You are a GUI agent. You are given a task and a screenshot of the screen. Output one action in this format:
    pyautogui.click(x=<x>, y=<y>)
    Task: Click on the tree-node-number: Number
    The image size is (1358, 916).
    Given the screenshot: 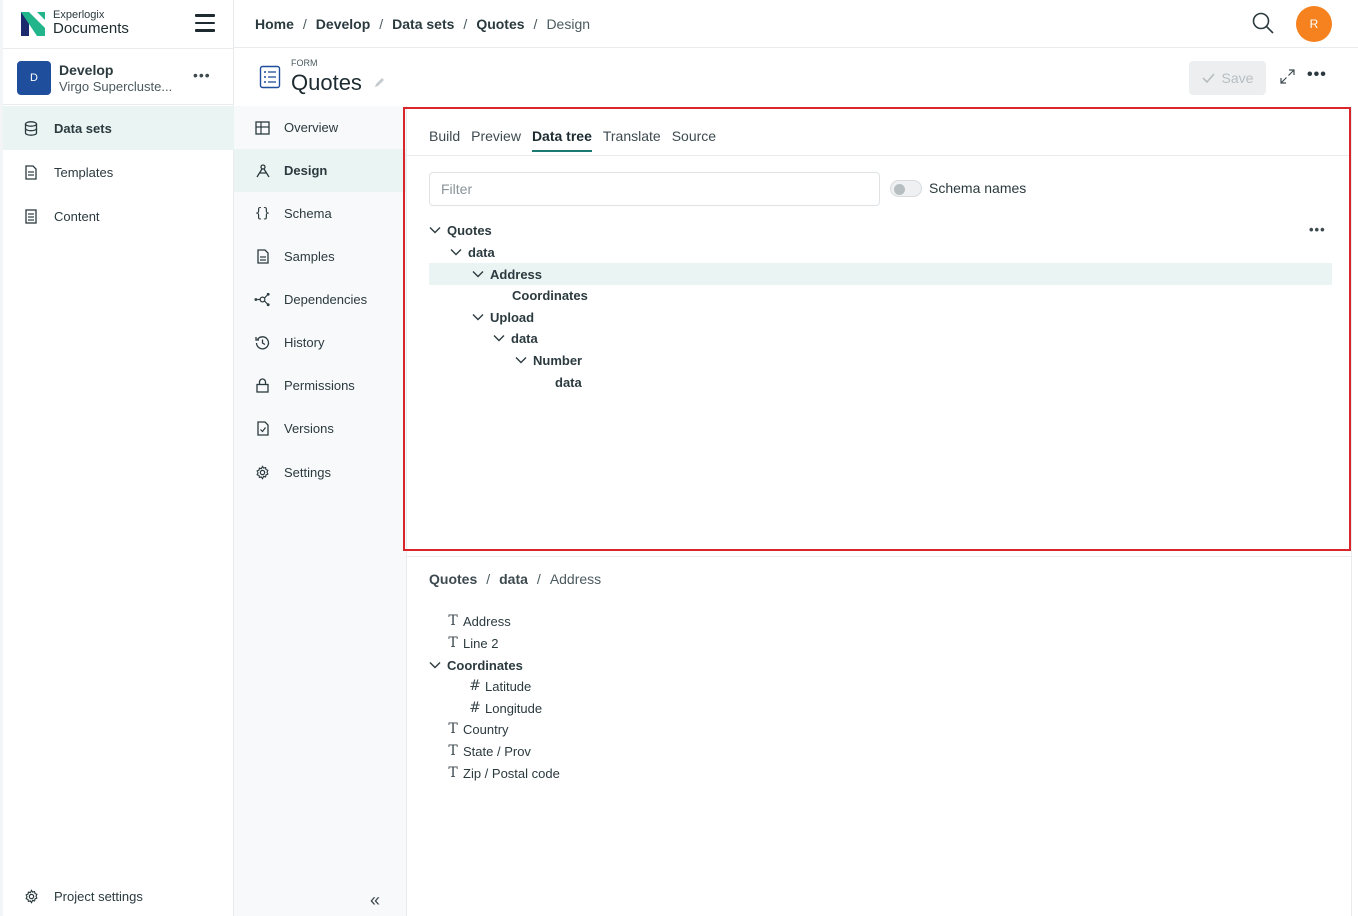 What is the action you would take?
    pyautogui.click(x=880, y=360)
    